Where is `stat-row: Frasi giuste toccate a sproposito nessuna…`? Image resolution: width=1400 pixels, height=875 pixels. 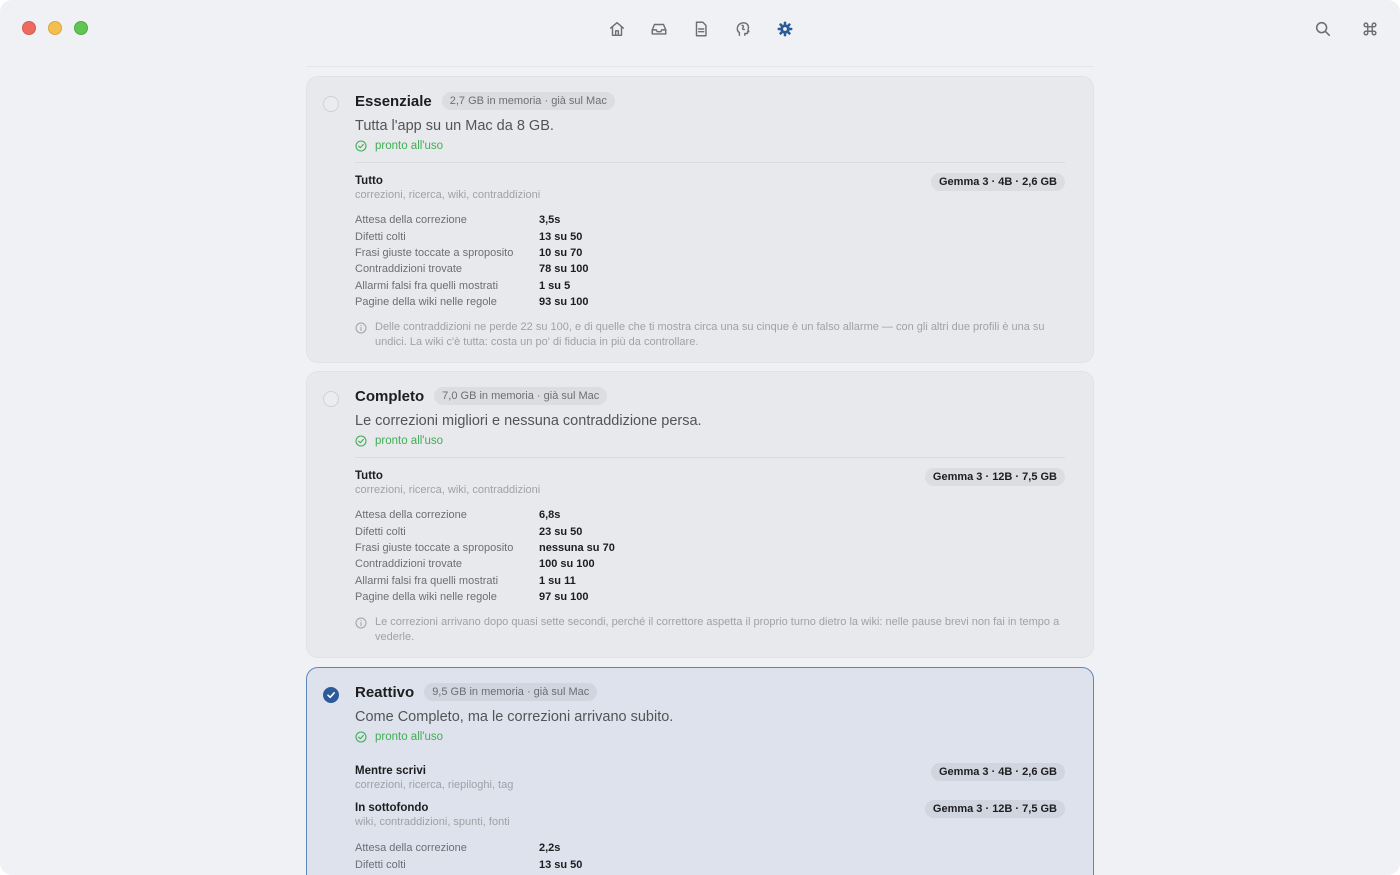
stat-row: Frasi giuste toccate a sproposito nessuna… is located at coordinates (605, 548).